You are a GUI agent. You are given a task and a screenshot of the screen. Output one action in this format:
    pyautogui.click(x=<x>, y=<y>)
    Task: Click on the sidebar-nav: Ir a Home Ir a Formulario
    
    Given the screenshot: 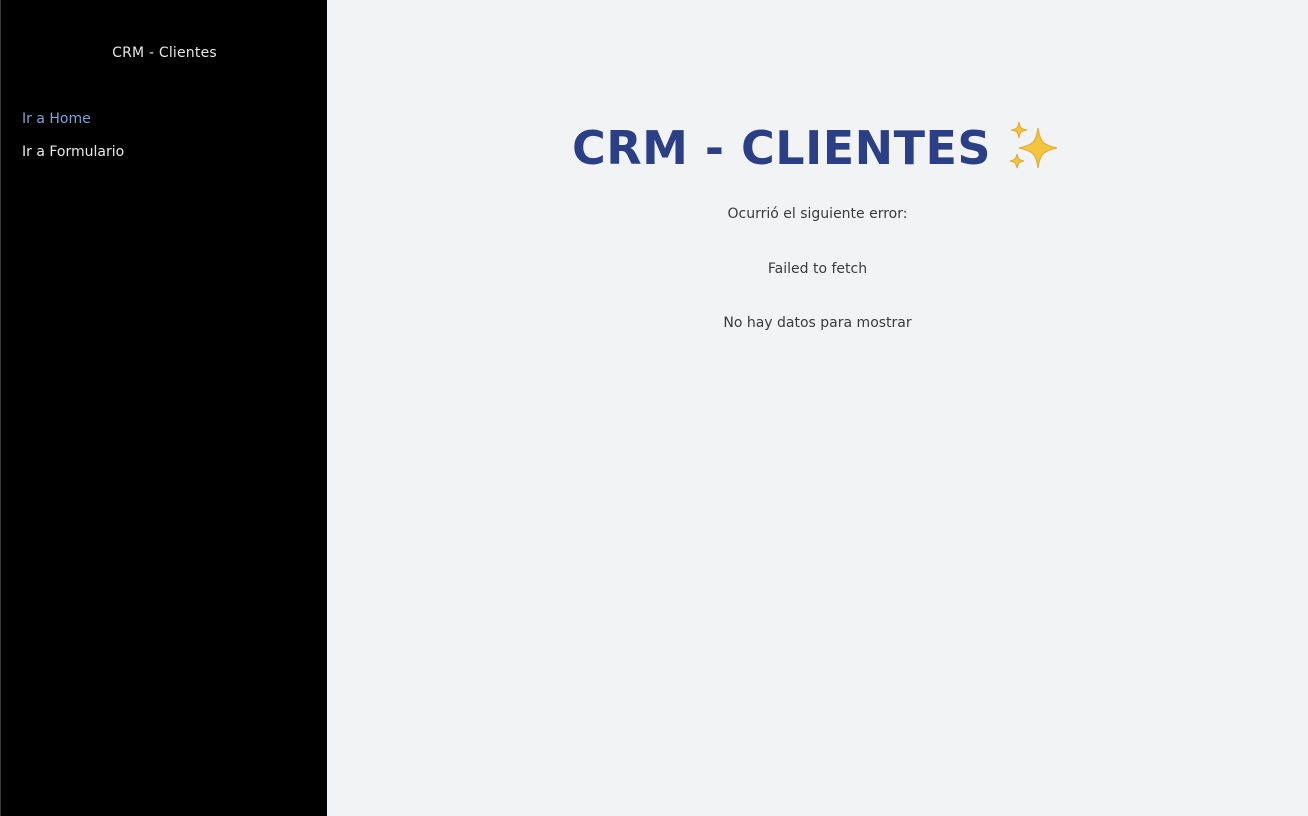 What is the action you would take?
    pyautogui.click(x=73, y=136)
    